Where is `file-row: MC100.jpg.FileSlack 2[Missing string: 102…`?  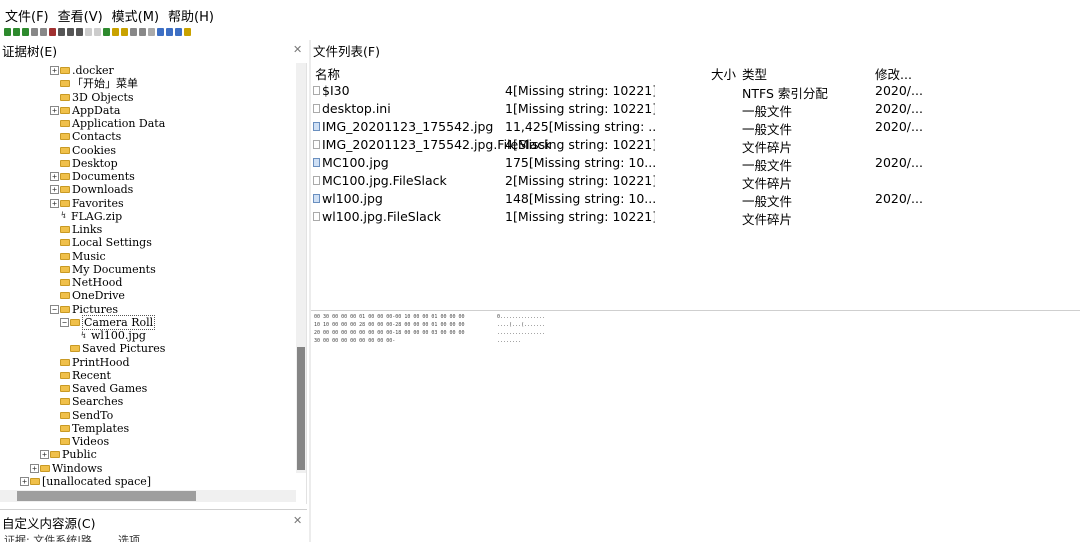
file-row: MC100.jpg.FileSlack 2[Missing string: 102… is located at coordinates (695, 182).